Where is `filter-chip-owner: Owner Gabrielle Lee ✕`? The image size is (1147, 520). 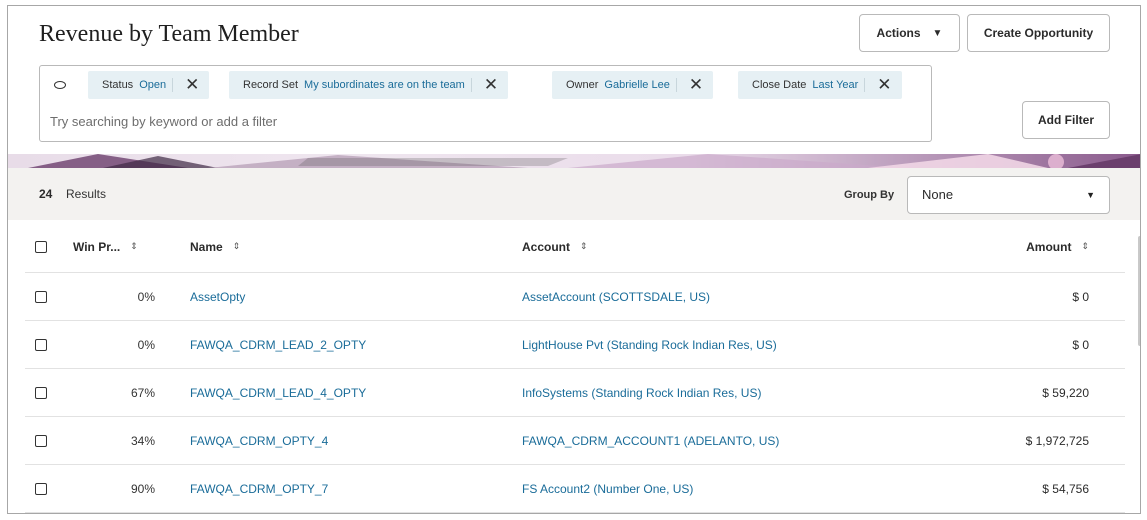 filter-chip-owner: Owner Gabrielle Lee ✕ is located at coordinates (633, 85).